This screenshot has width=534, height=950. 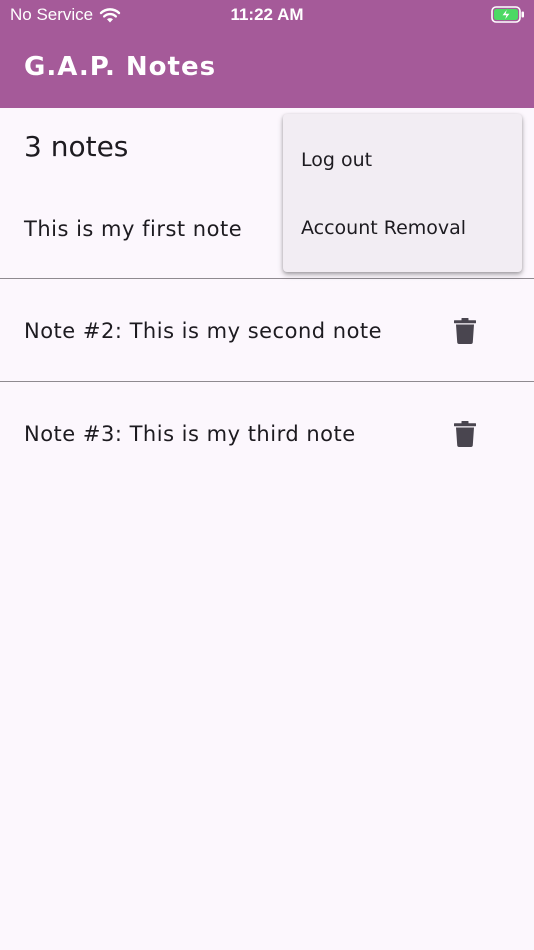 I want to click on status-bar: No Service 11:22 AM, so click(x=267, y=15).